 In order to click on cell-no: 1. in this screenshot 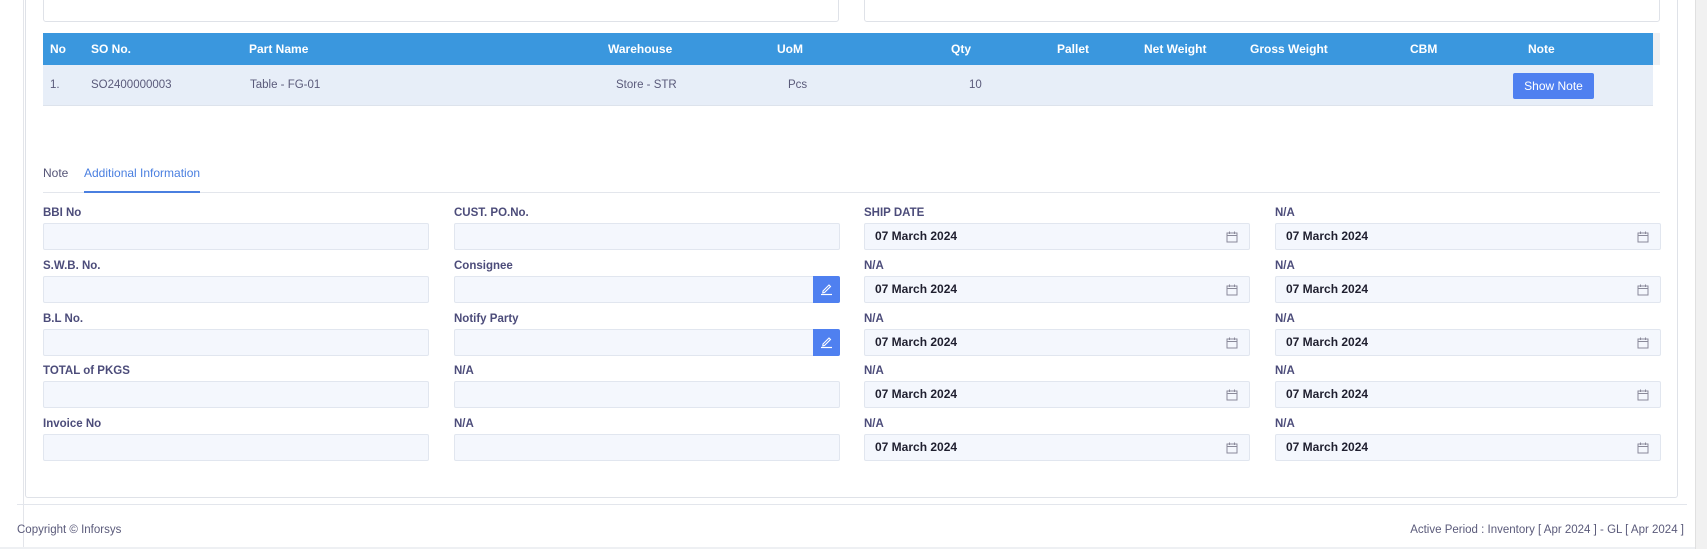, I will do `click(55, 85)`.